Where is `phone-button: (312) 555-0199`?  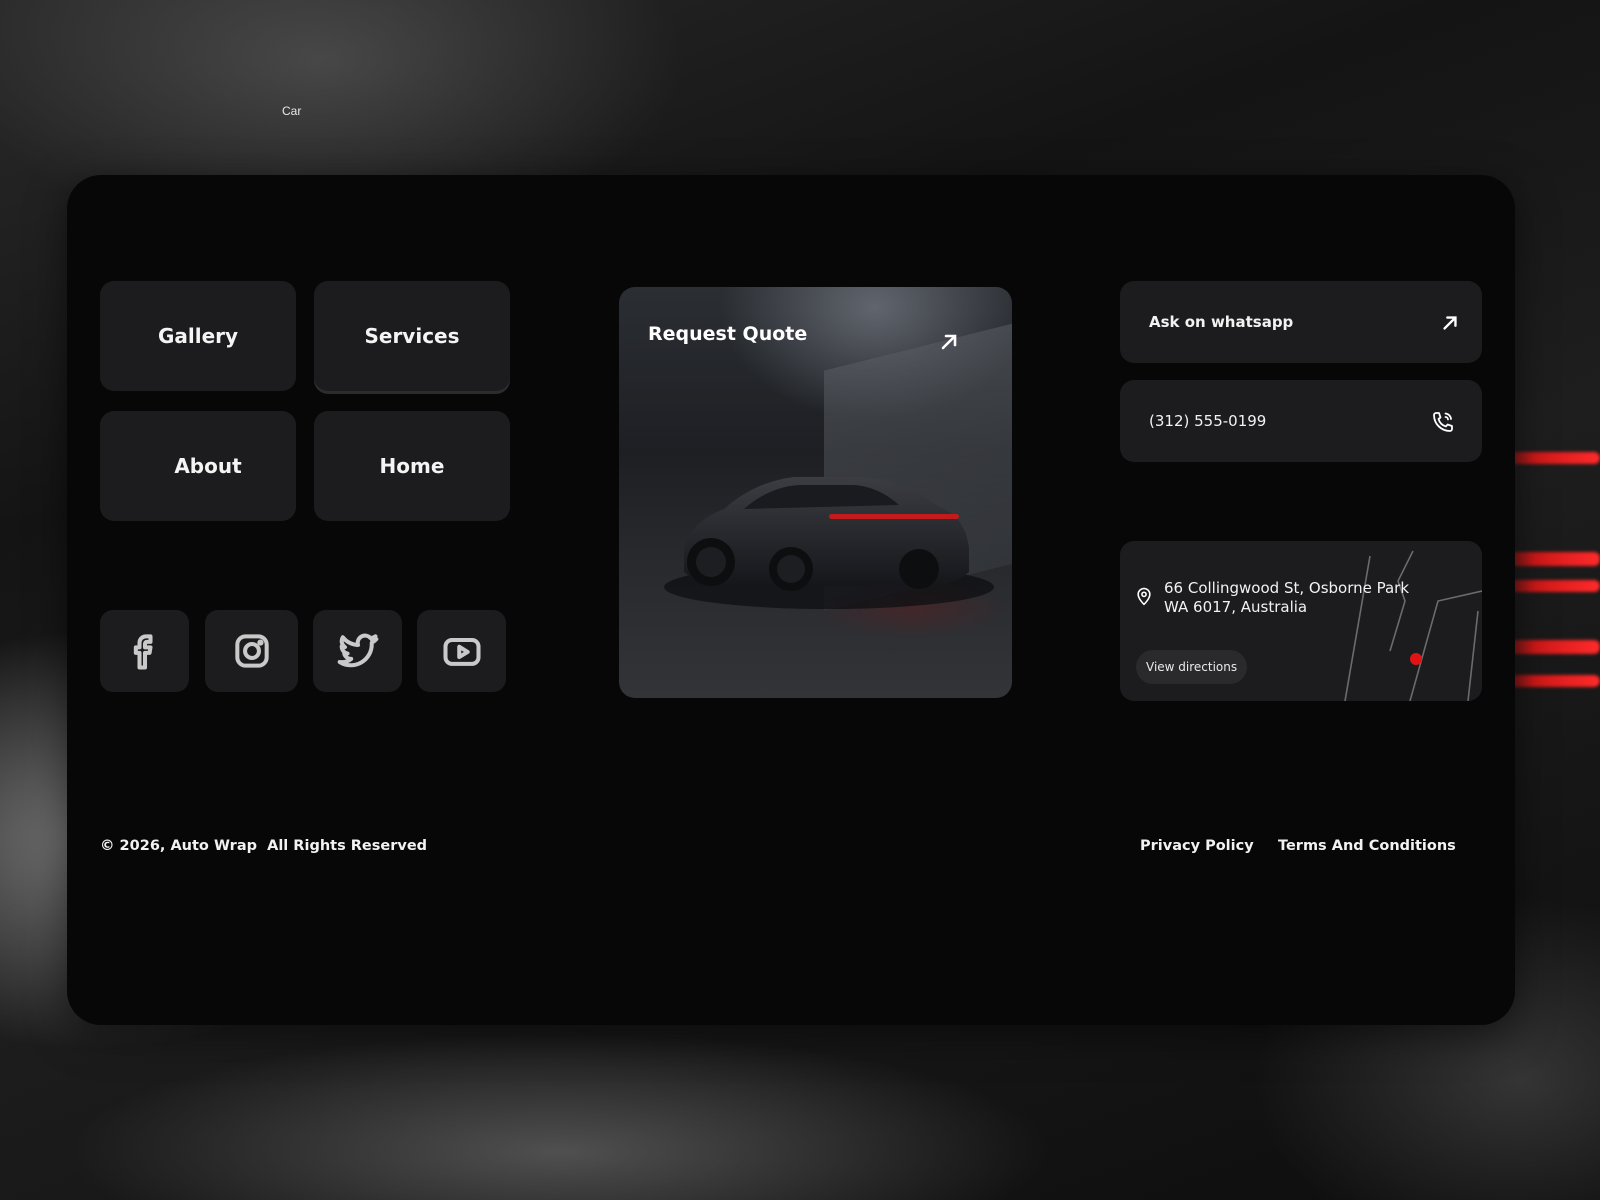
phone-button: (312) 555-0199 is located at coordinates (1301, 421).